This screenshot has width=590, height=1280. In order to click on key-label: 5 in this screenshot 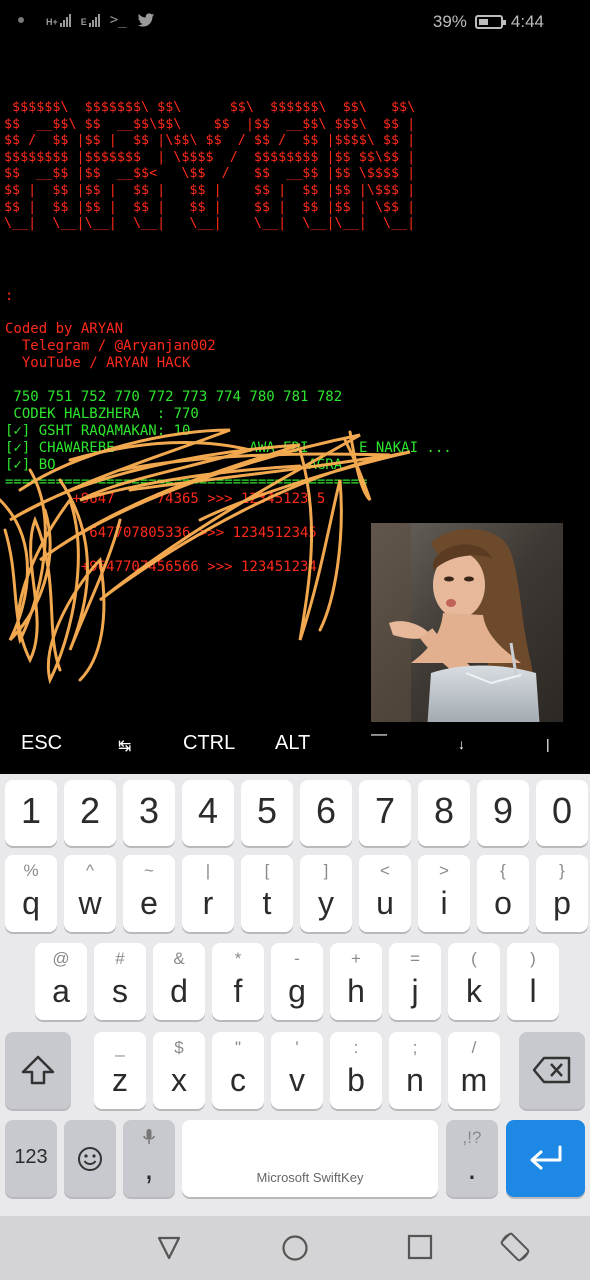, I will do `click(267, 810)`.